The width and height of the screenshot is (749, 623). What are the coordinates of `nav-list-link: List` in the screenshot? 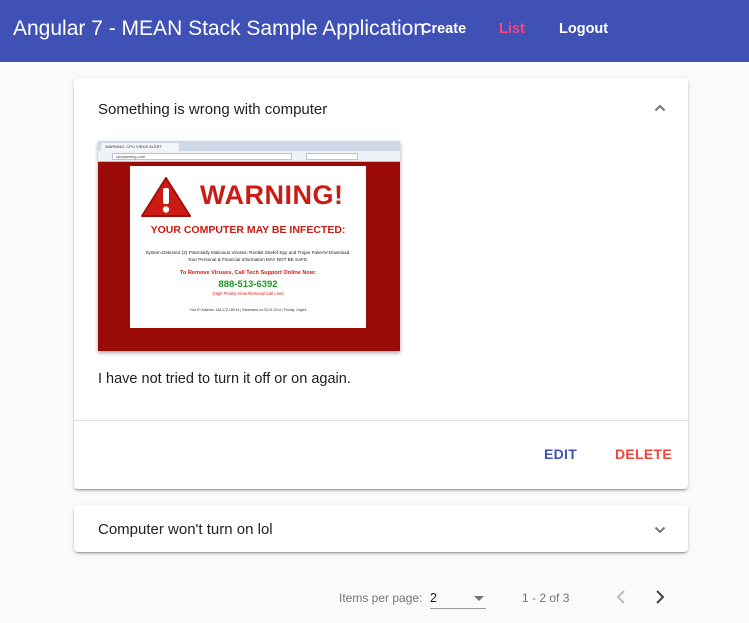 It's located at (512, 29).